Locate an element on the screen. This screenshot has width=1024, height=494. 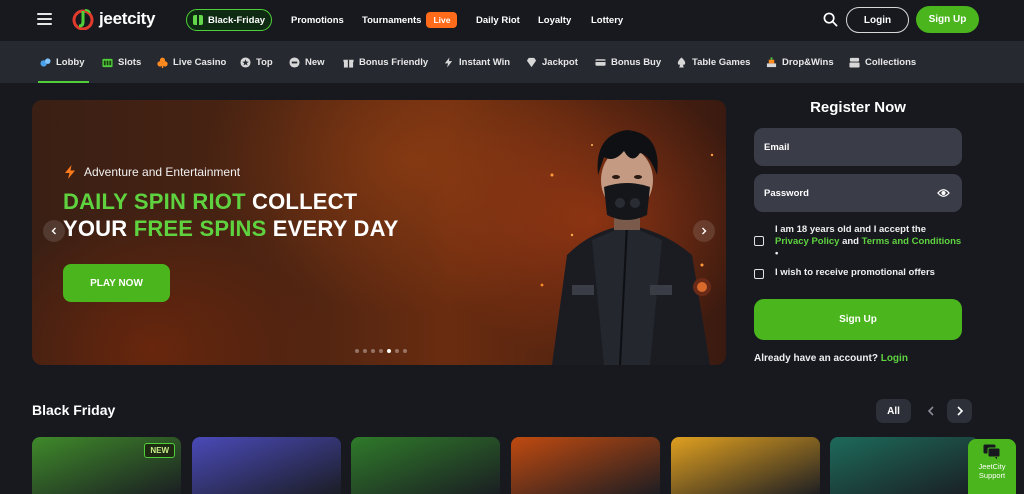
play-now-button: PLAY NOW is located at coordinates (116, 283).